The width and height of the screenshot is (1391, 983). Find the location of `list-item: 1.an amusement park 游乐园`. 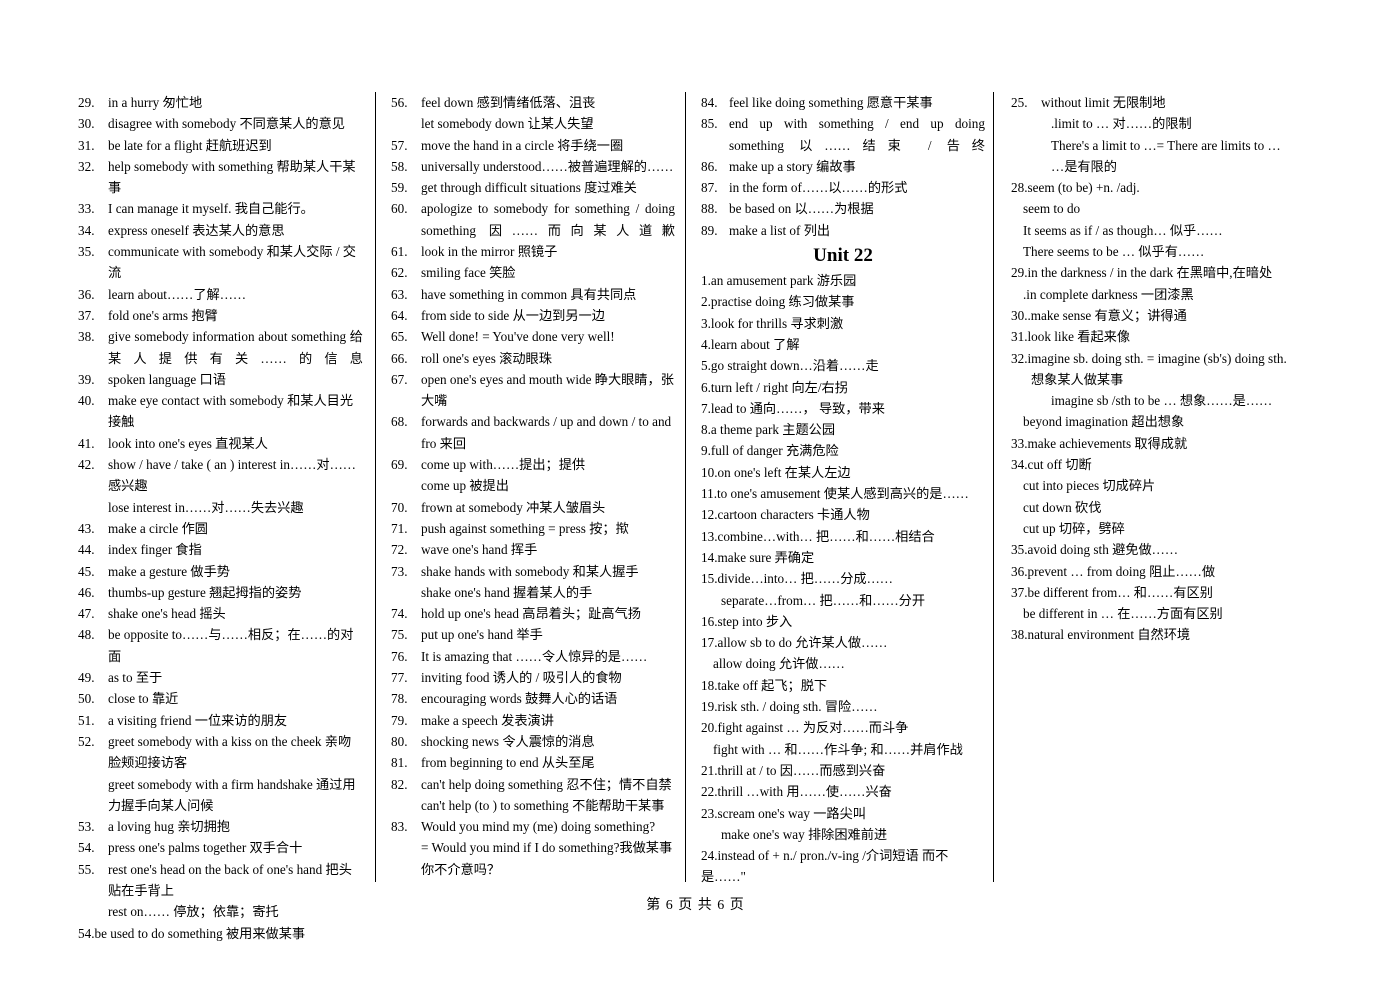

list-item: 1.an amusement park 游乐园 is located at coordinates (843, 280).